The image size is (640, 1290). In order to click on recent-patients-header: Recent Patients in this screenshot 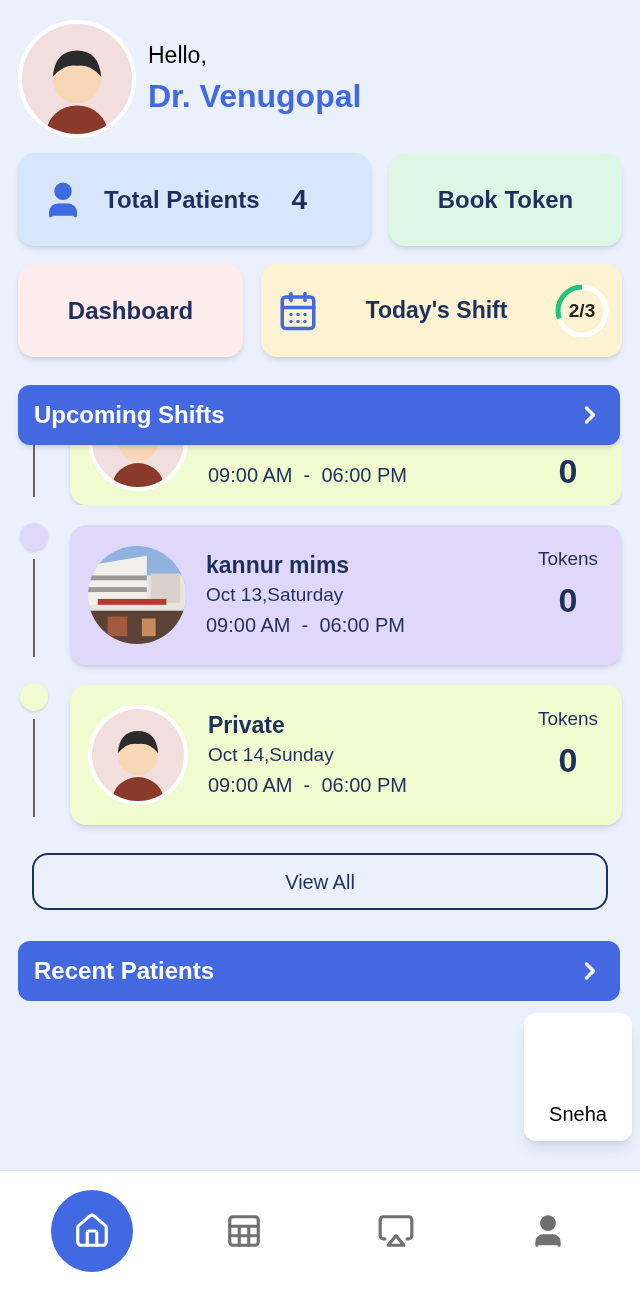, I will do `click(319, 971)`.